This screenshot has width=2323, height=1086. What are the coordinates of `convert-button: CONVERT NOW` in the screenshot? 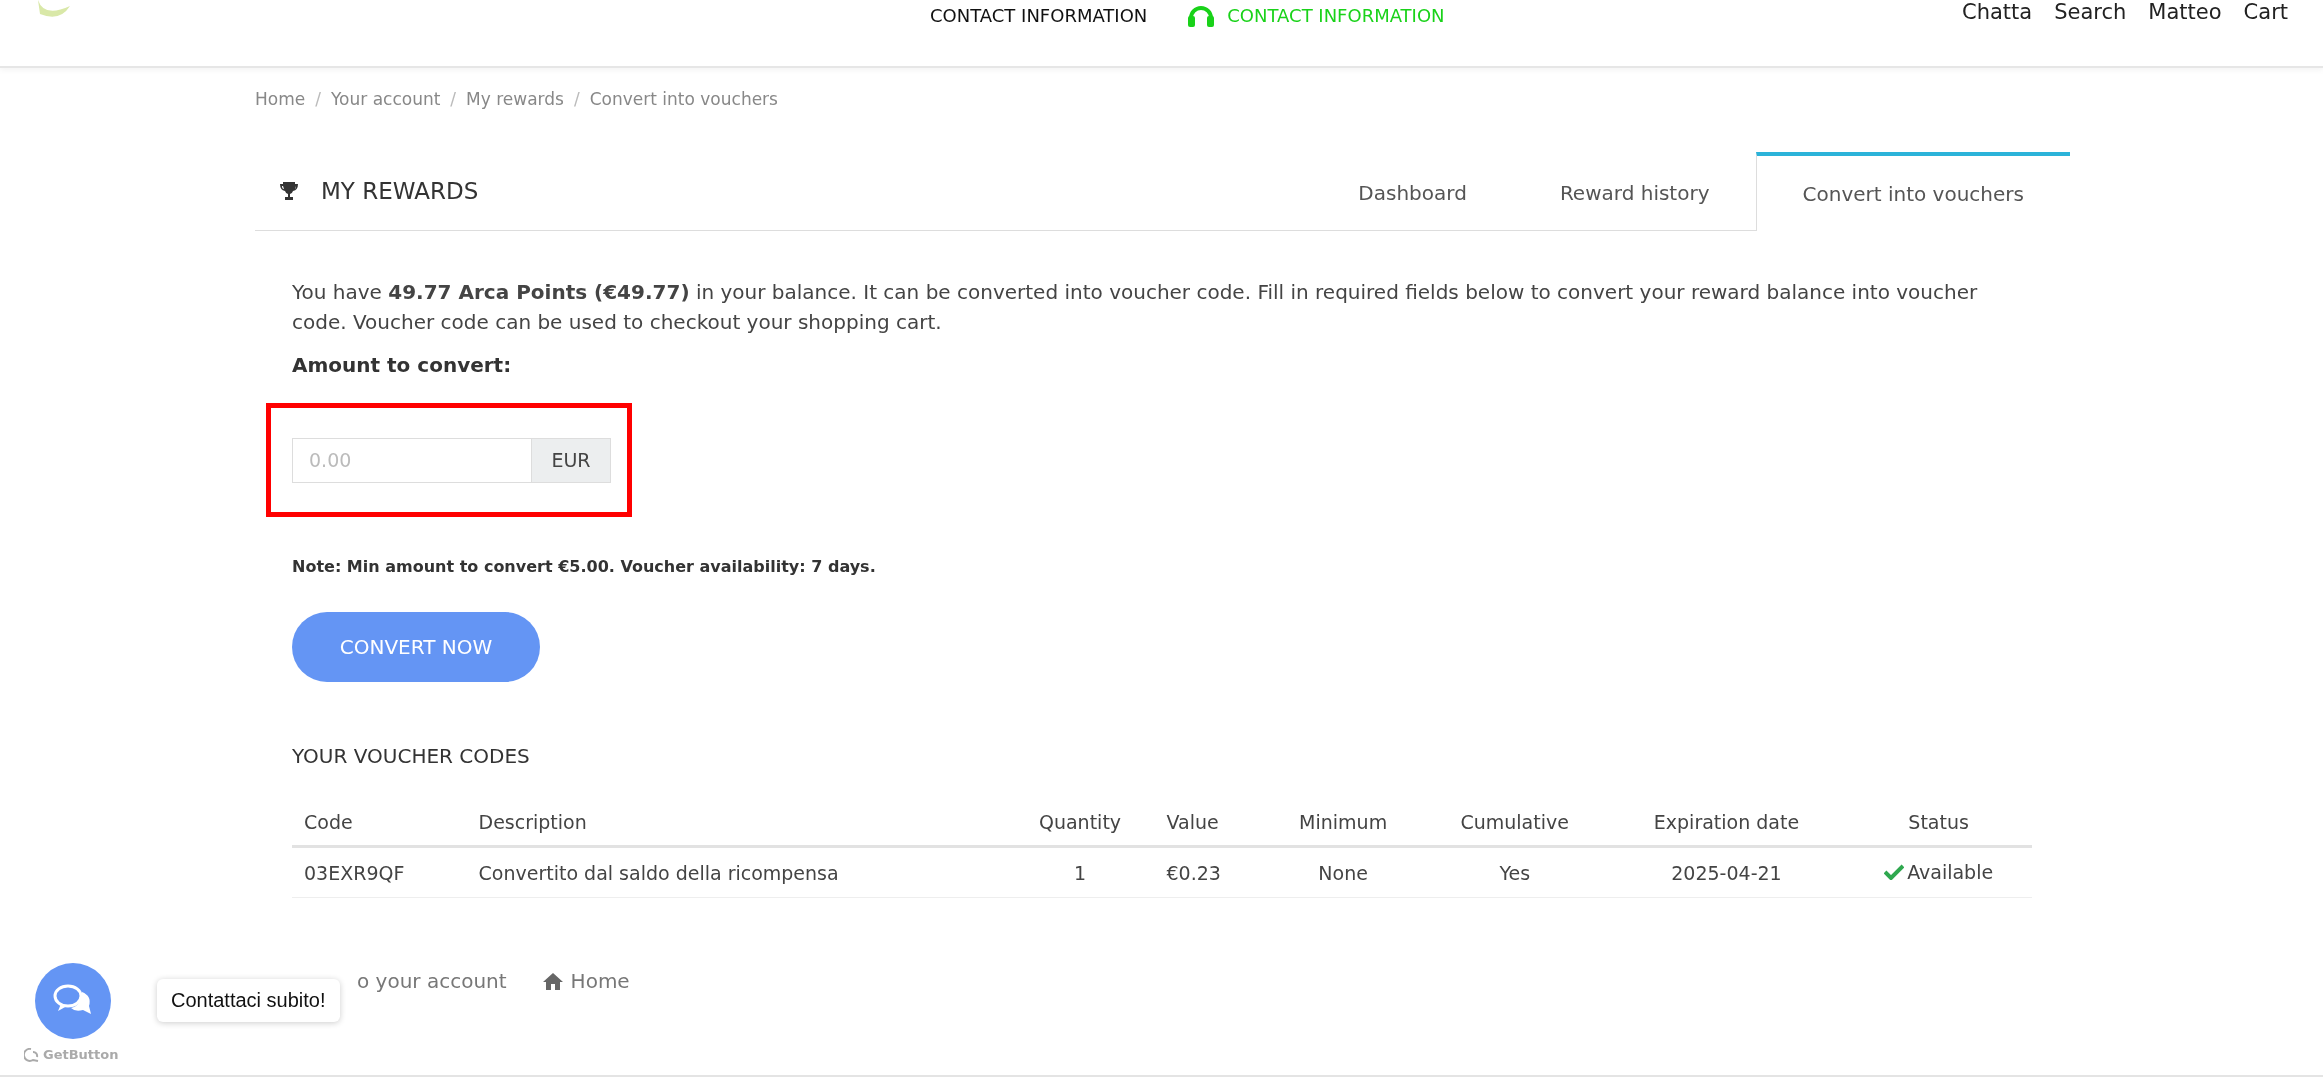 It's located at (416, 647).